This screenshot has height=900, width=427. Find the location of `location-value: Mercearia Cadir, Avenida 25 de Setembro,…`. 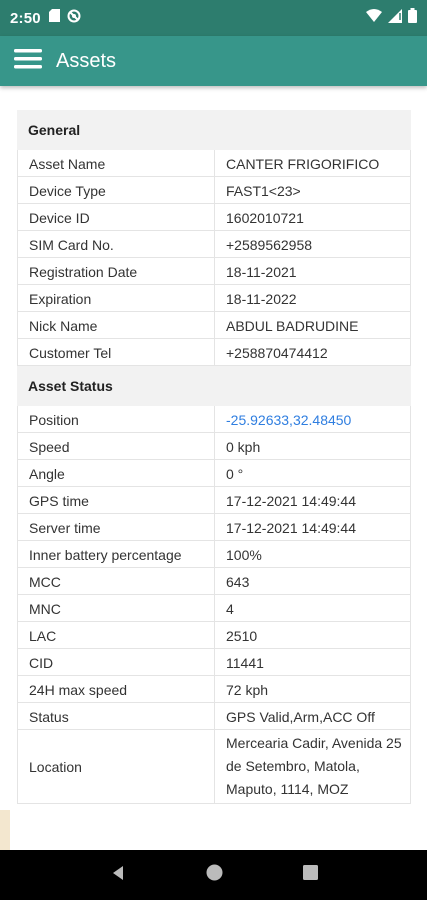

location-value: Mercearia Cadir, Avenida 25 de Setembro,… is located at coordinates (314, 766).